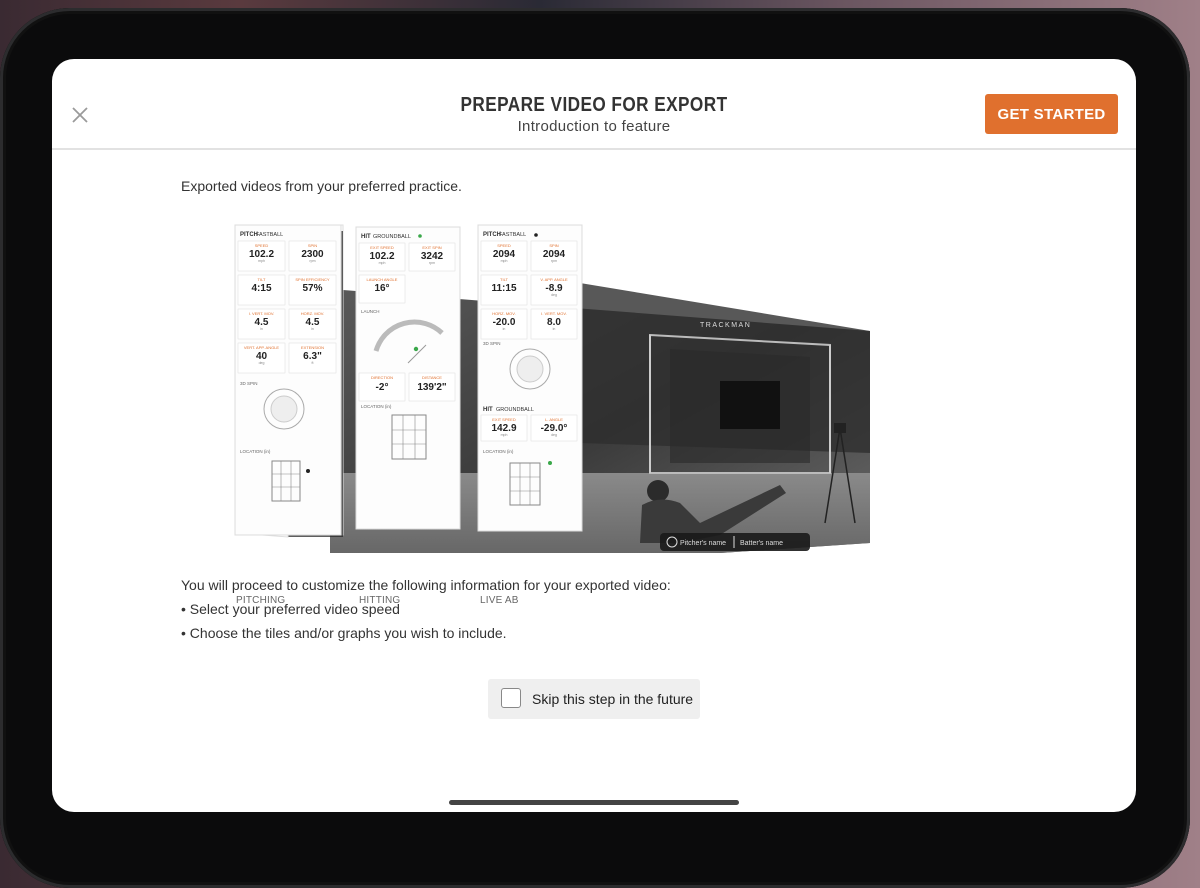  Describe the element at coordinates (725, 325) in the screenshot. I see `trackman-brand: TRACKMAN` at that location.